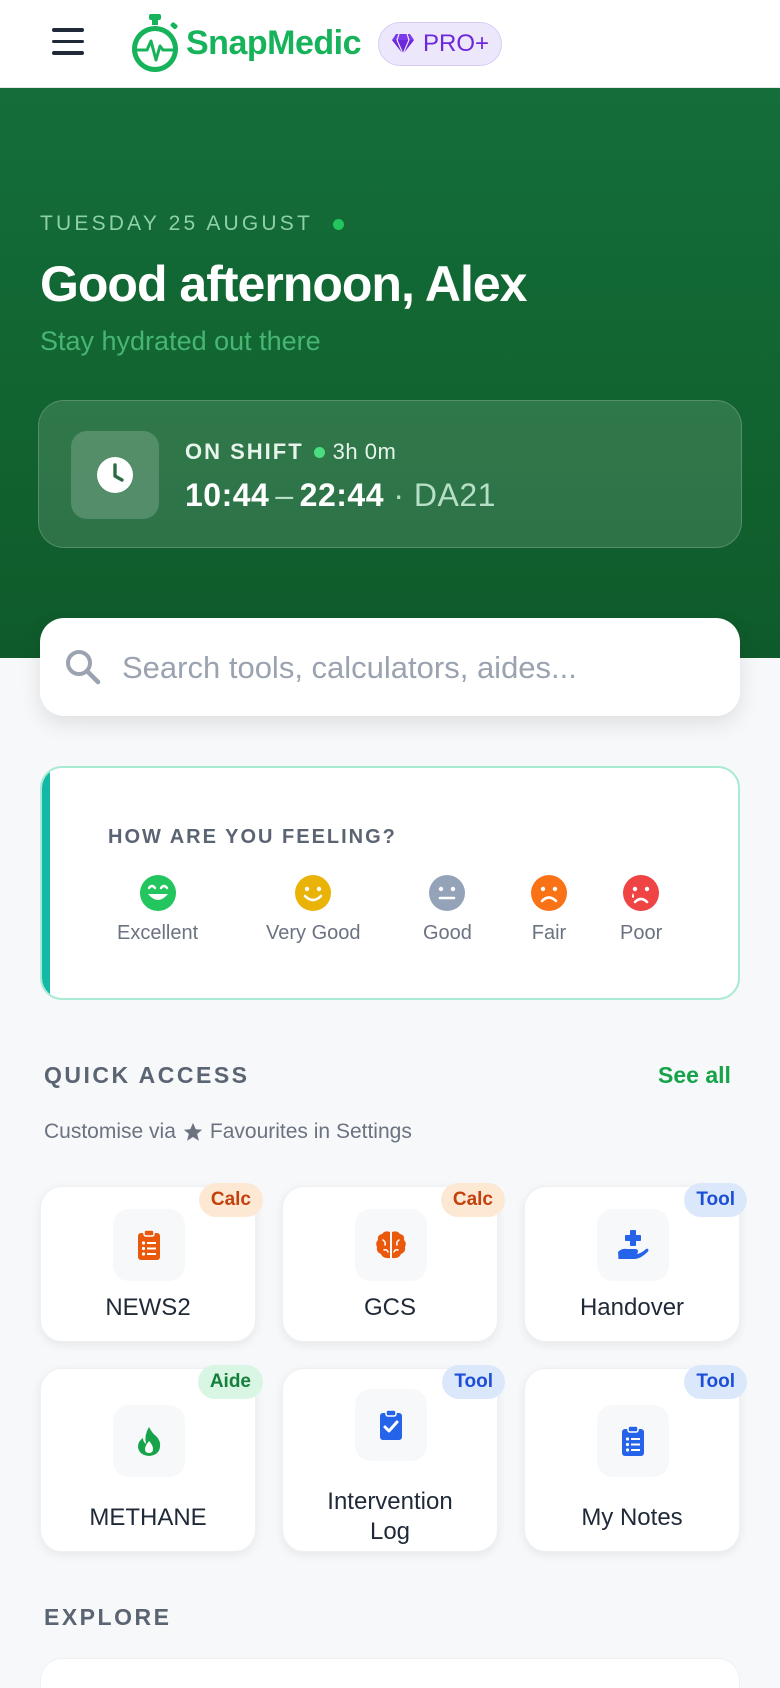  I want to click on shift-duration: 3h 0m, so click(364, 451).